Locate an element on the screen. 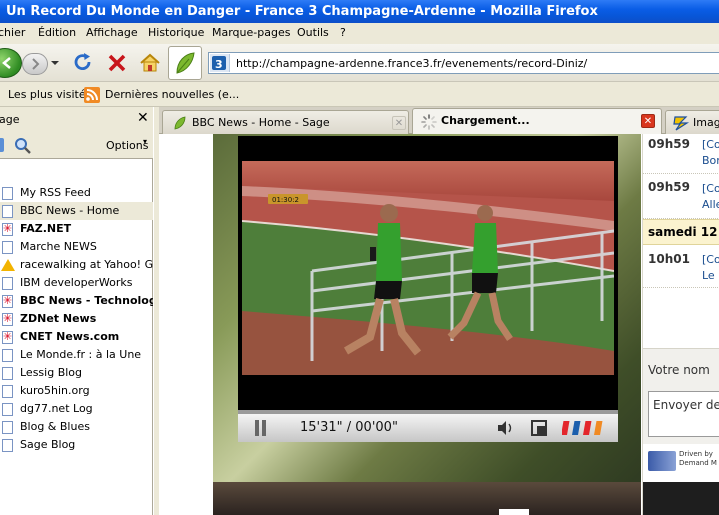 The image size is (719, 515). stop-button is located at coordinates (118, 63).